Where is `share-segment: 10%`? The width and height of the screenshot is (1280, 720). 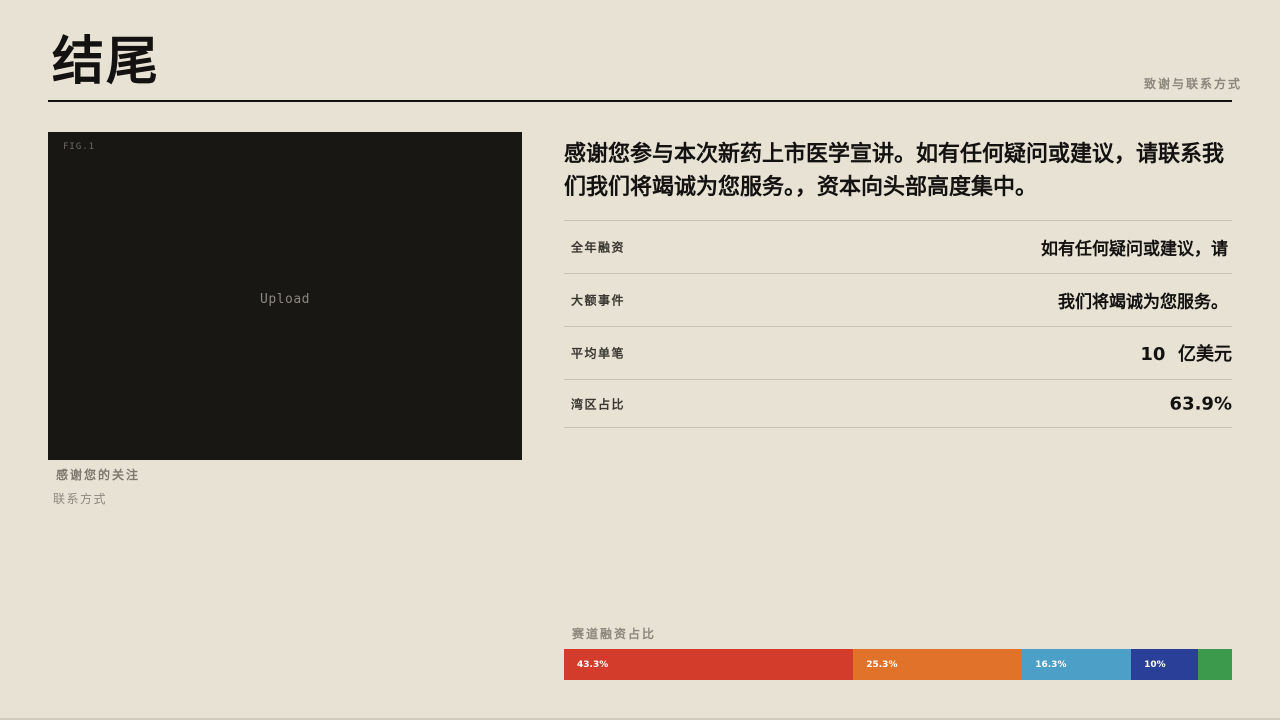 share-segment: 10% is located at coordinates (1164, 664).